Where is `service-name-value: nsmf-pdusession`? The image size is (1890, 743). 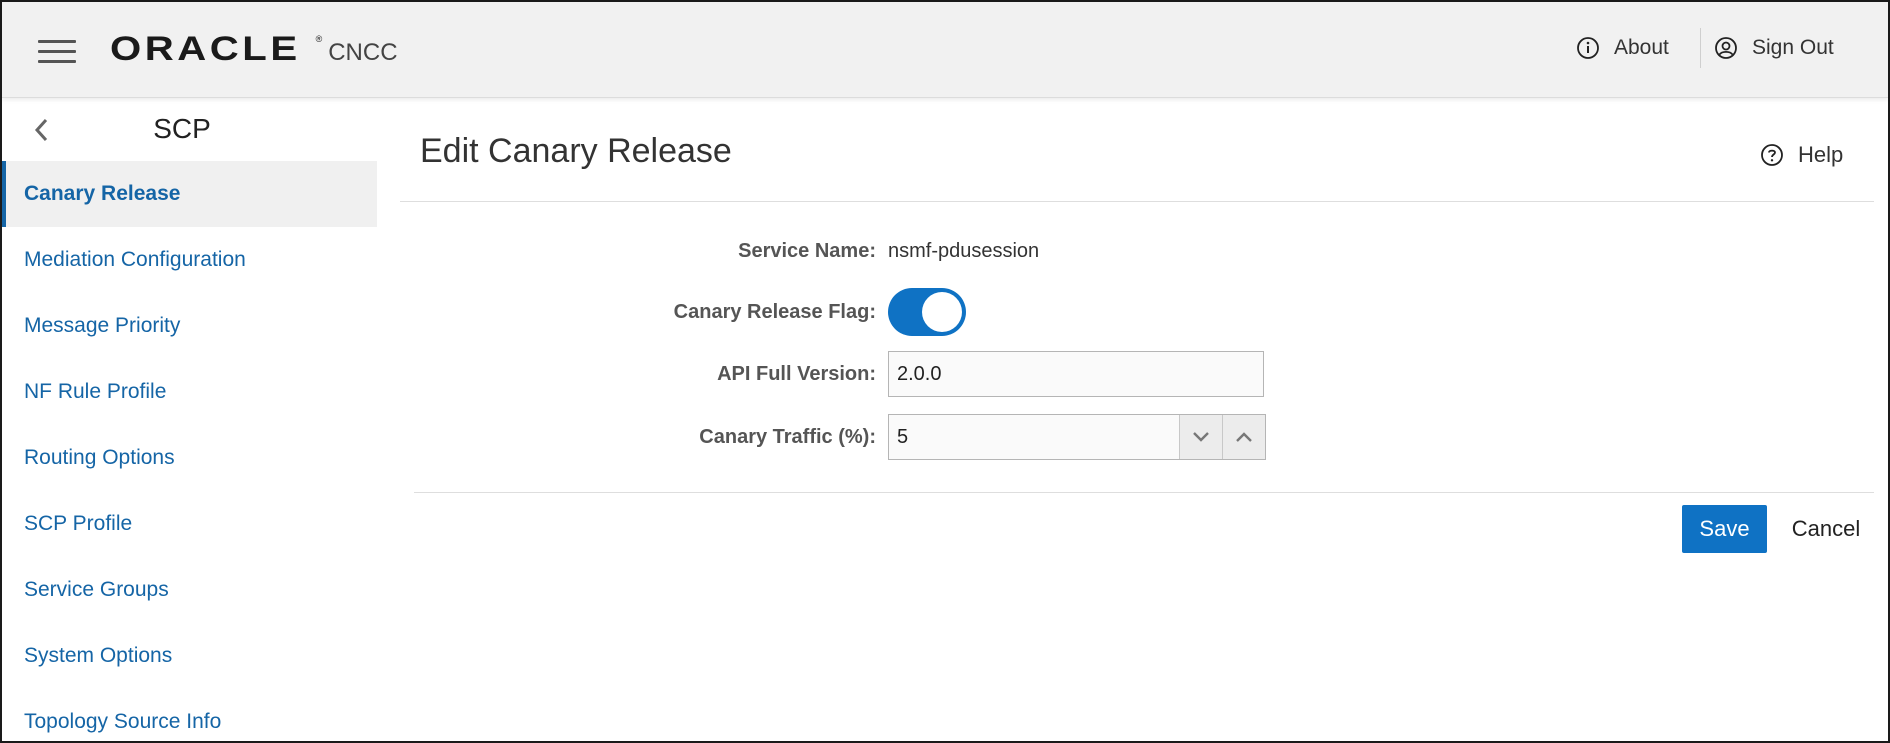
service-name-value: nsmf-pdusession is located at coordinates (964, 250).